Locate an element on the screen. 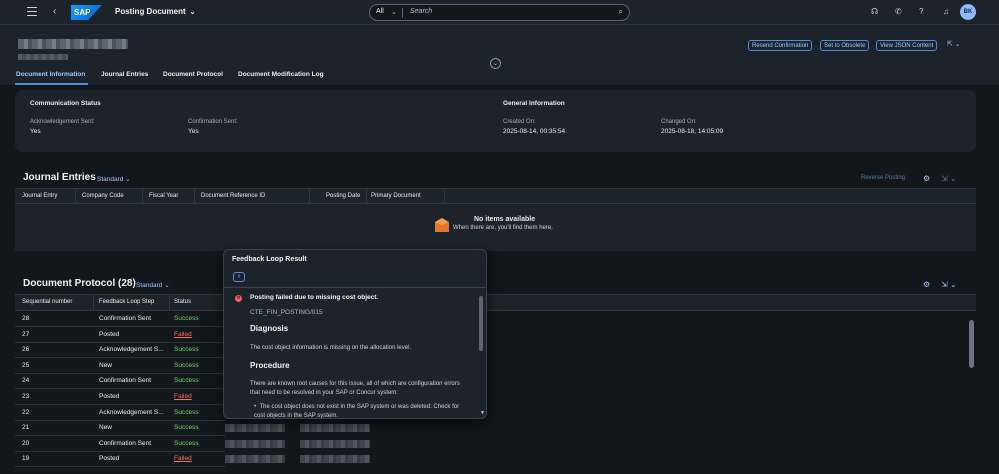 The image size is (999, 474). communication-status-title: Communication Status is located at coordinates (65, 103).